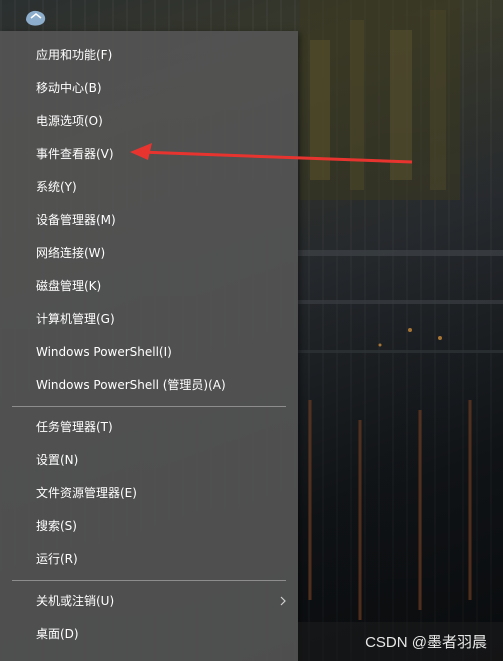  Describe the element at coordinates (76, 220) in the screenshot. I see `menu-item-label: 设备管理器(M)` at that location.